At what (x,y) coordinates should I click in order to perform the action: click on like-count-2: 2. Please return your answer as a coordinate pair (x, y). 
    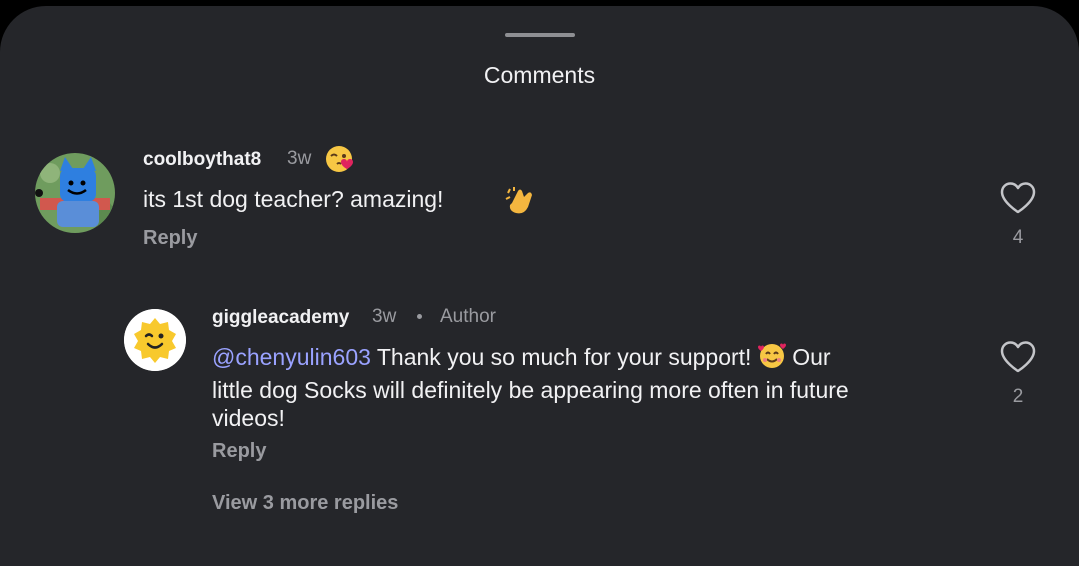
    Looking at the image, I should click on (1018, 396).